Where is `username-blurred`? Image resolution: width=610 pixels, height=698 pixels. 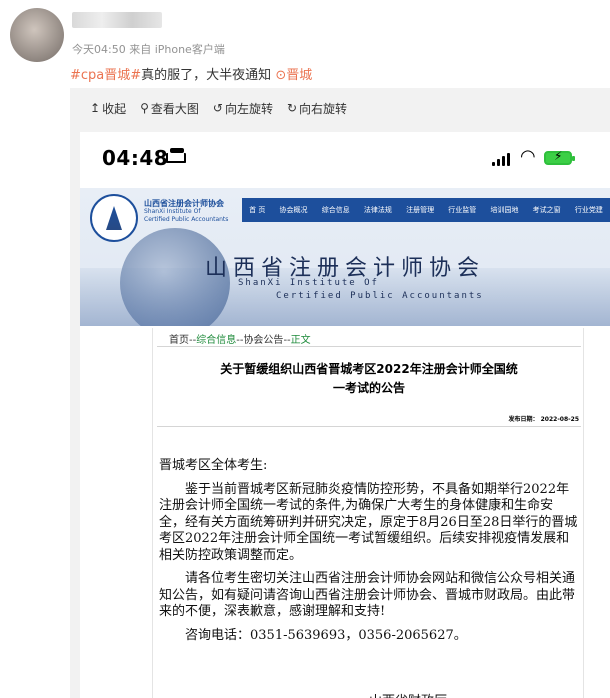
username-blurred is located at coordinates (117, 20).